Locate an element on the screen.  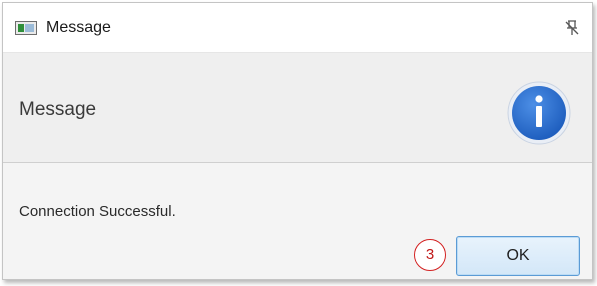
pin-off-icon is located at coordinates (572, 28).